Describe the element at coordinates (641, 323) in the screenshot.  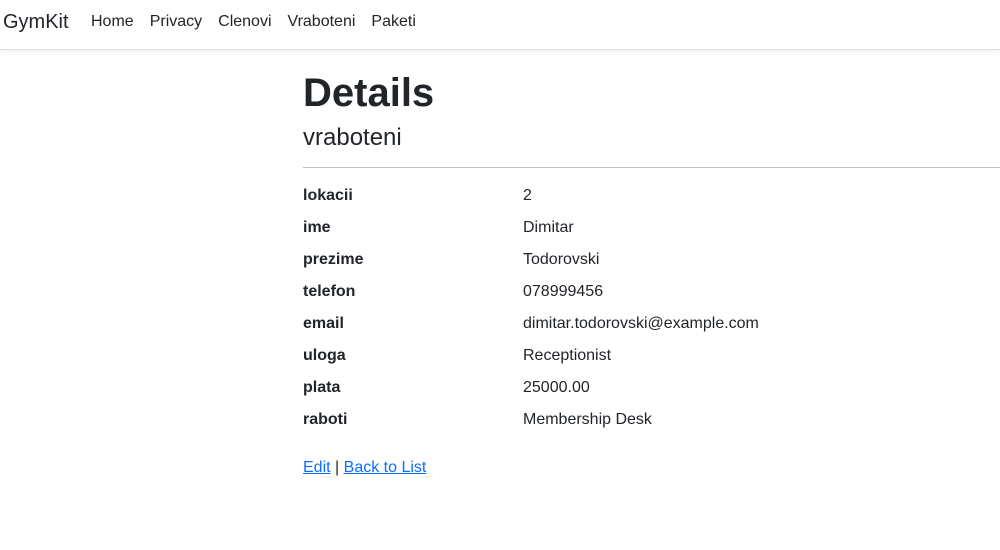
I see `detail-value: dimitar.todorovski@example.com` at that location.